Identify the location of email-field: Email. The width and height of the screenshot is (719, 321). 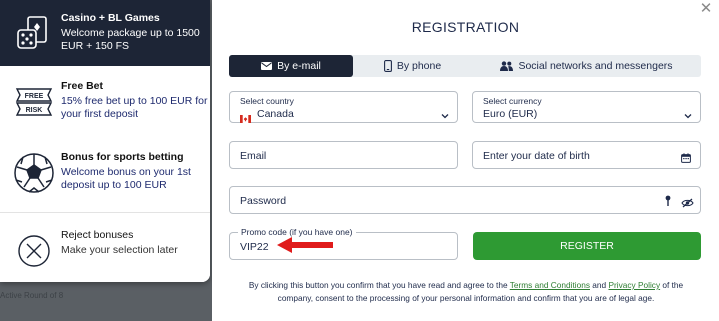
(343, 155).